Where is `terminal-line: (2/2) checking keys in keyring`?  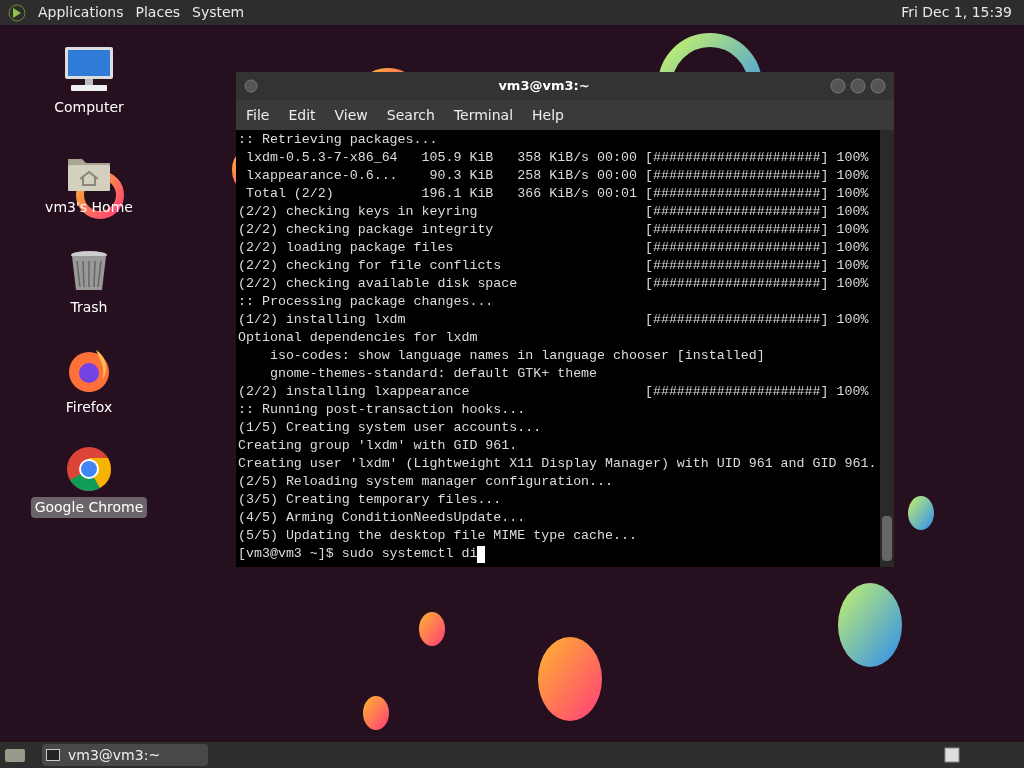 terminal-line: (2/2) checking keys in keyring is located at coordinates (358, 212).